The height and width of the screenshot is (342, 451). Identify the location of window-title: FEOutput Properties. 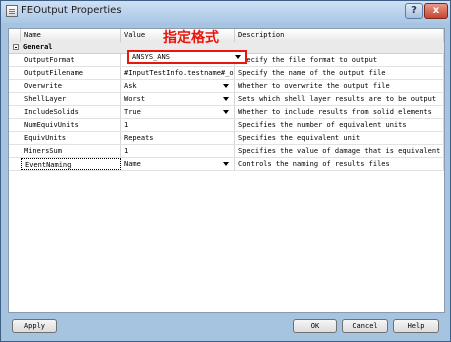
(71, 10).